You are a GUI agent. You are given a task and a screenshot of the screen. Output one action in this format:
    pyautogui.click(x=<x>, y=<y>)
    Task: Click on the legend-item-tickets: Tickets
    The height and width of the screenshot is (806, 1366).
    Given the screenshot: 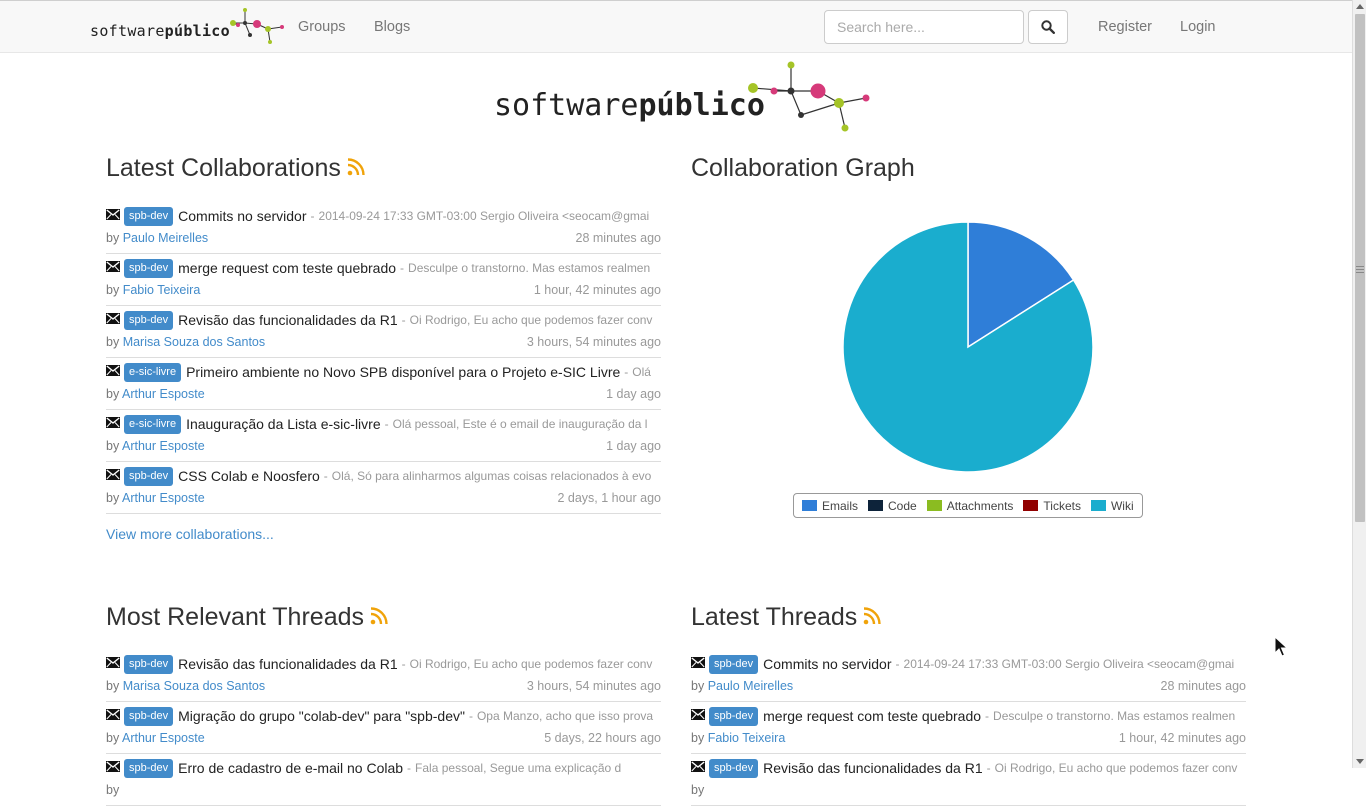 What is the action you would take?
    pyautogui.click(x=1052, y=506)
    